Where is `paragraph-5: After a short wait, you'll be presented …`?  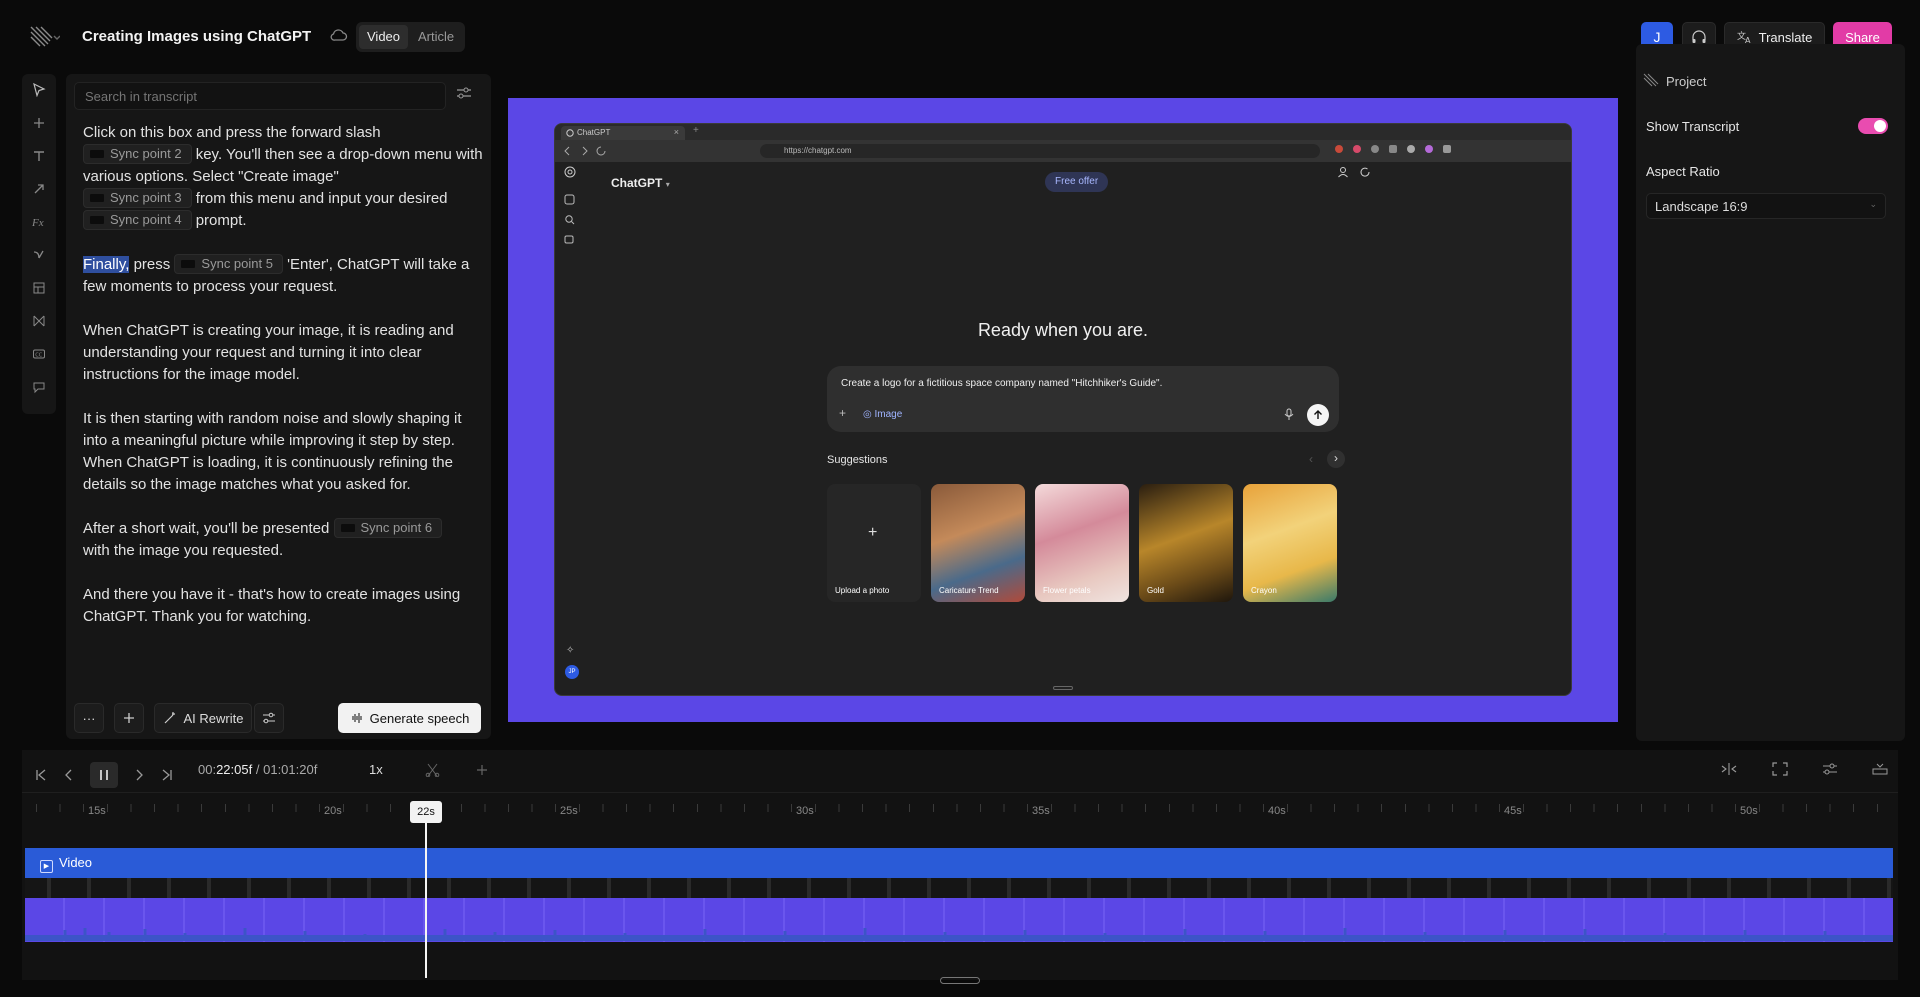
paragraph-5: After a short wait, you'll be presented … is located at coordinates (283, 540).